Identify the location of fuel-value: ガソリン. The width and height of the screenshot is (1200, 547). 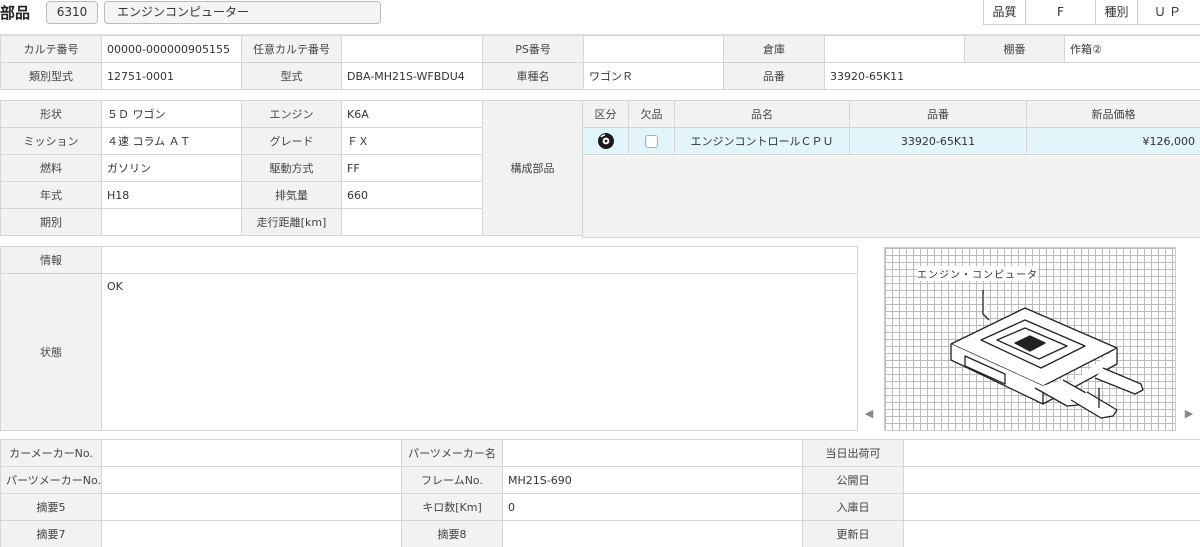
(171, 168).